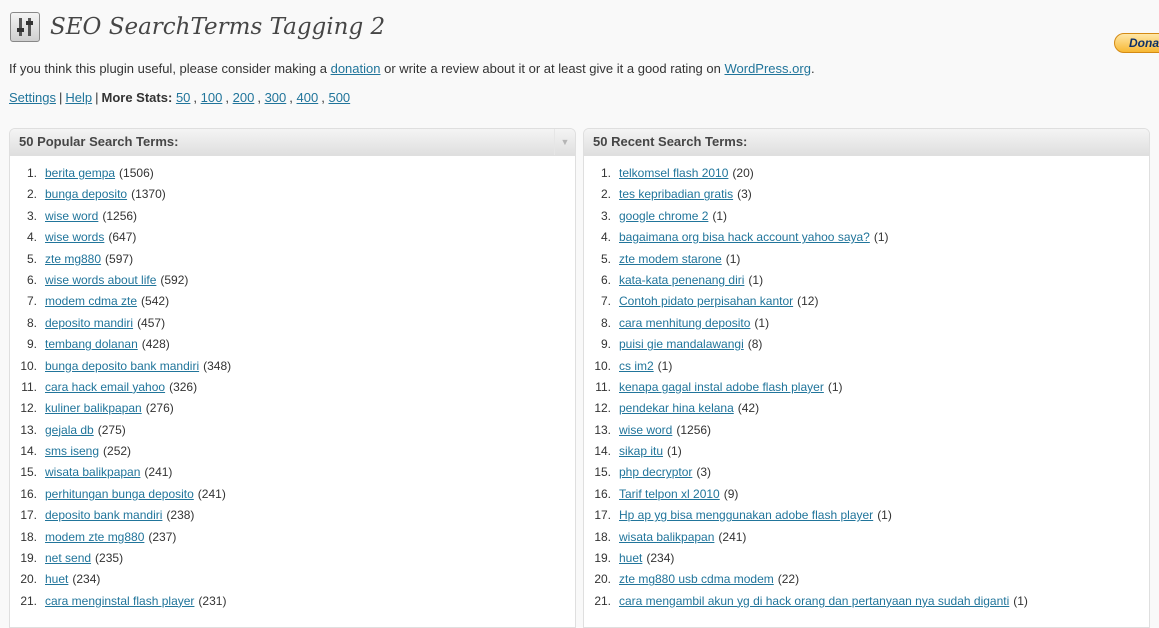 Image resolution: width=1159 pixels, height=628 pixels. I want to click on stats-100-link: 100, so click(212, 97).